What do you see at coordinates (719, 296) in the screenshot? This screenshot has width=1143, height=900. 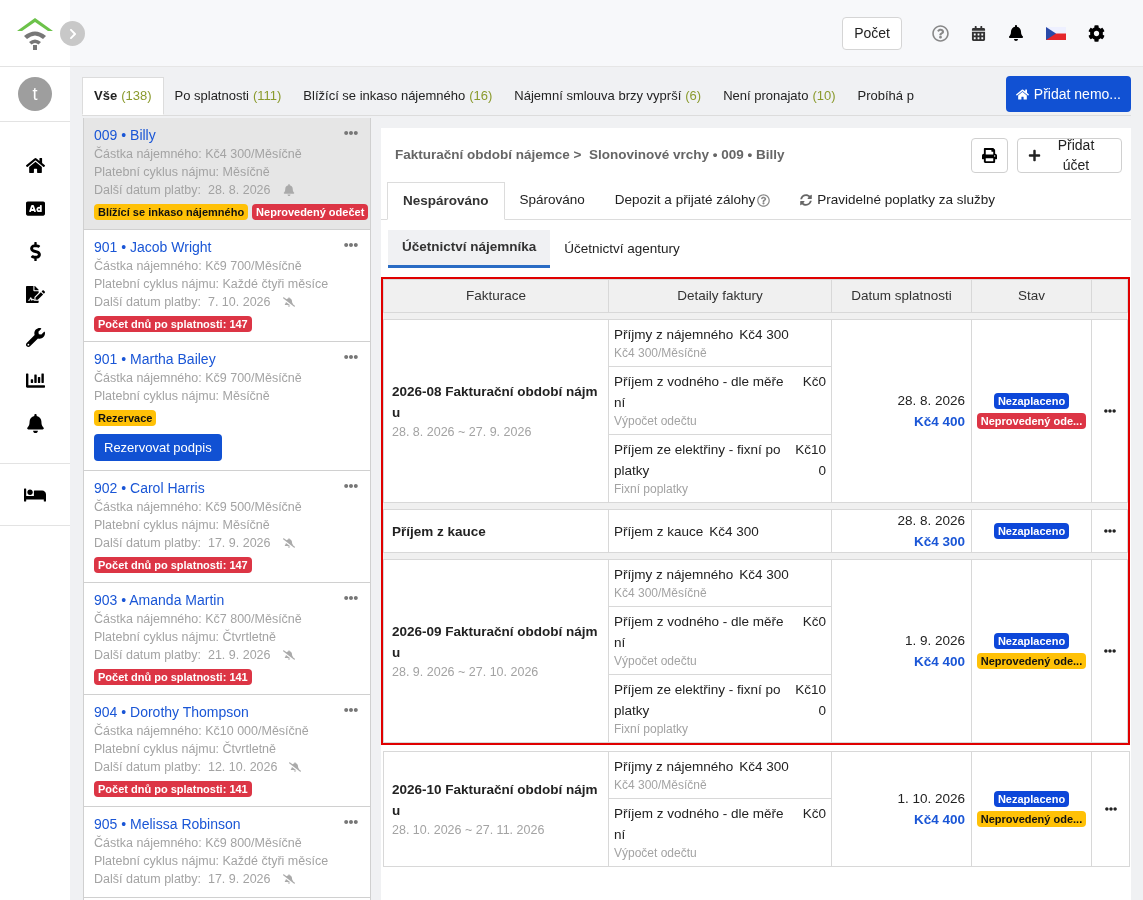 I see `column-header: Detaily faktury` at bounding box center [719, 296].